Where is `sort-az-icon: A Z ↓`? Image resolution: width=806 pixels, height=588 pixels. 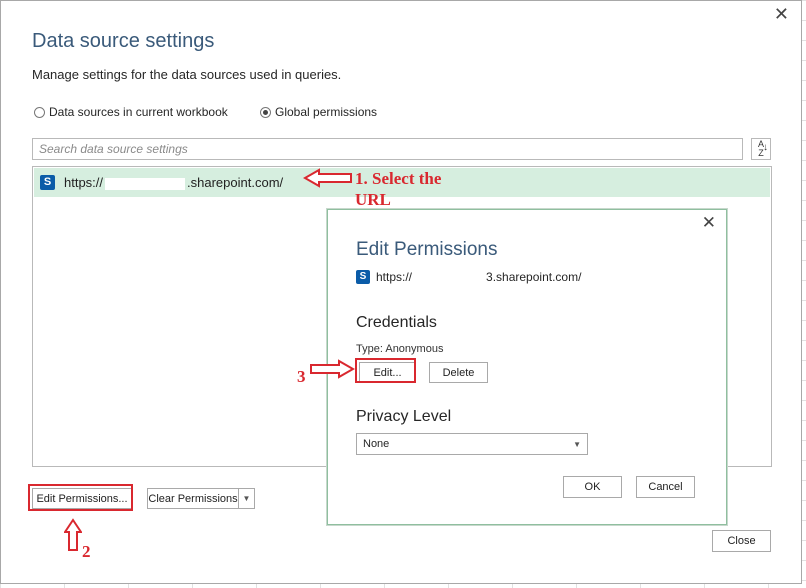
sort-az-icon: A Z ↓ is located at coordinates (761, 149).